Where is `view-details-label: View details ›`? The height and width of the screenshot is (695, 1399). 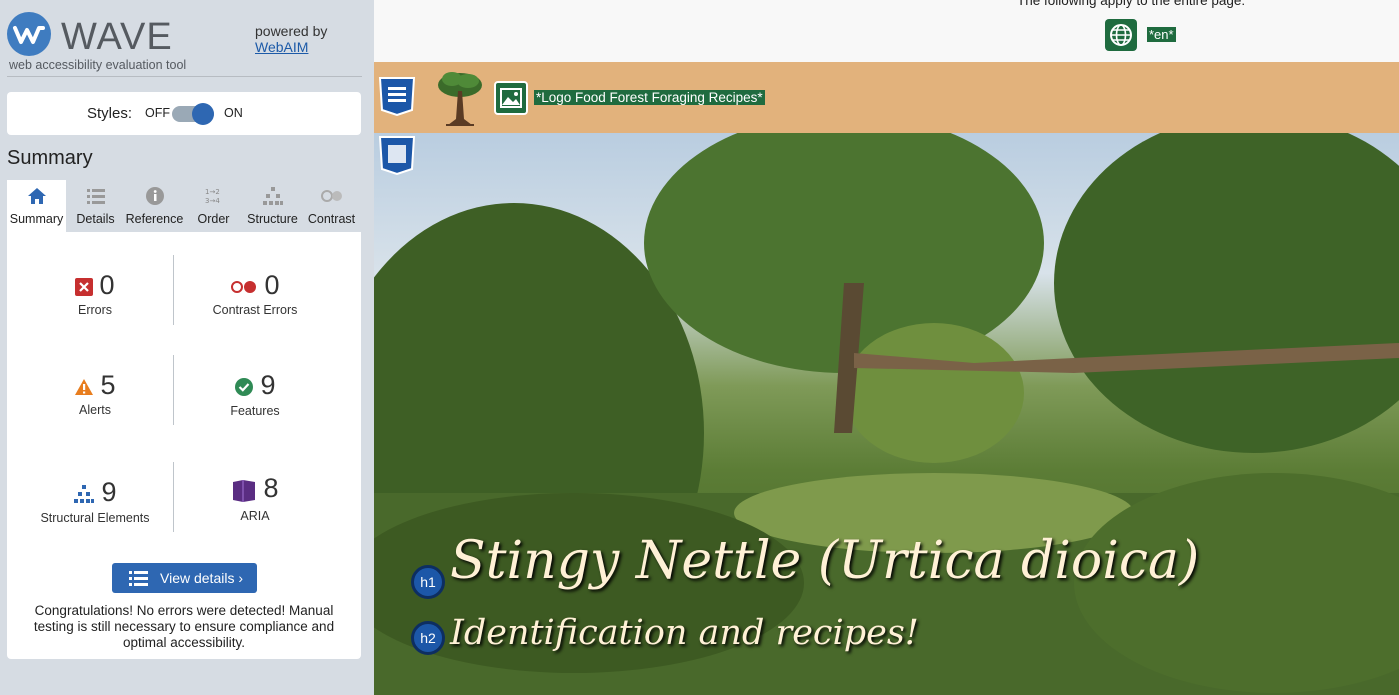
view-details-label: View details › is located at coordinates (202, 578).